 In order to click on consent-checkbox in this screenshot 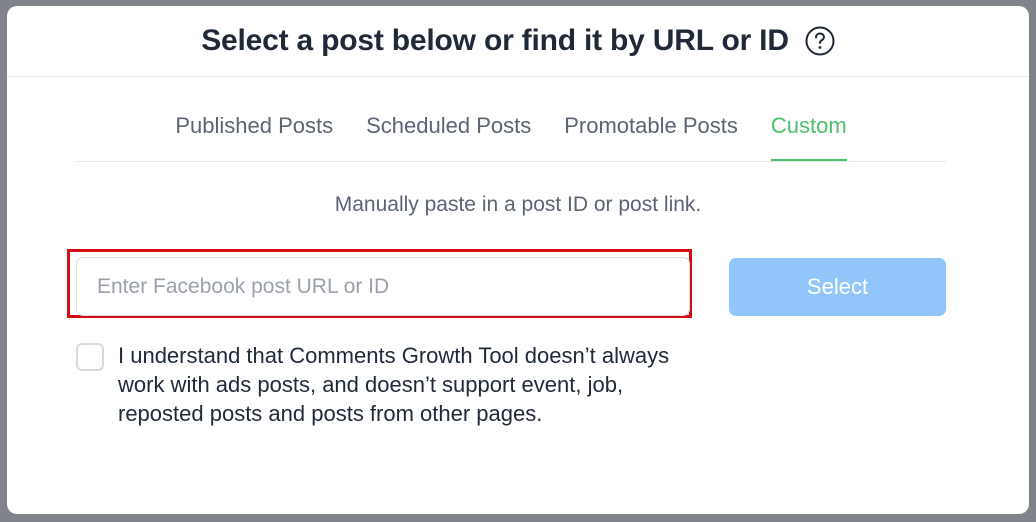, I will do `click(90, 357)`.